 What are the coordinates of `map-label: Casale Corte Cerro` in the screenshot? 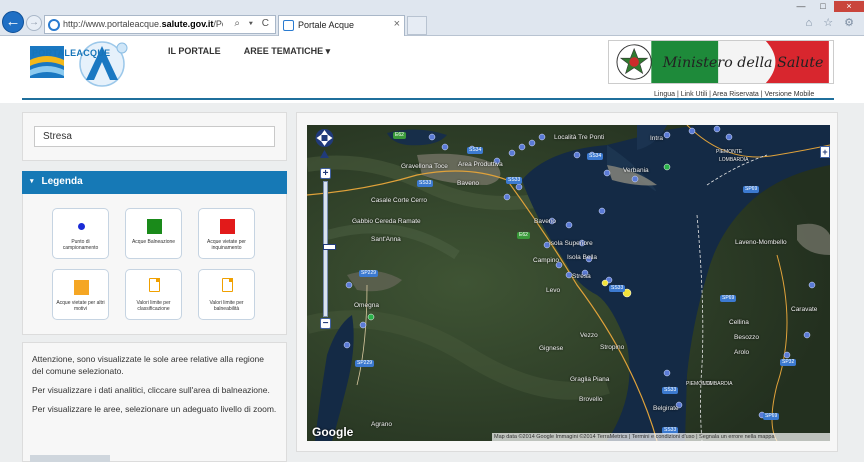 It's located at (399, 200).